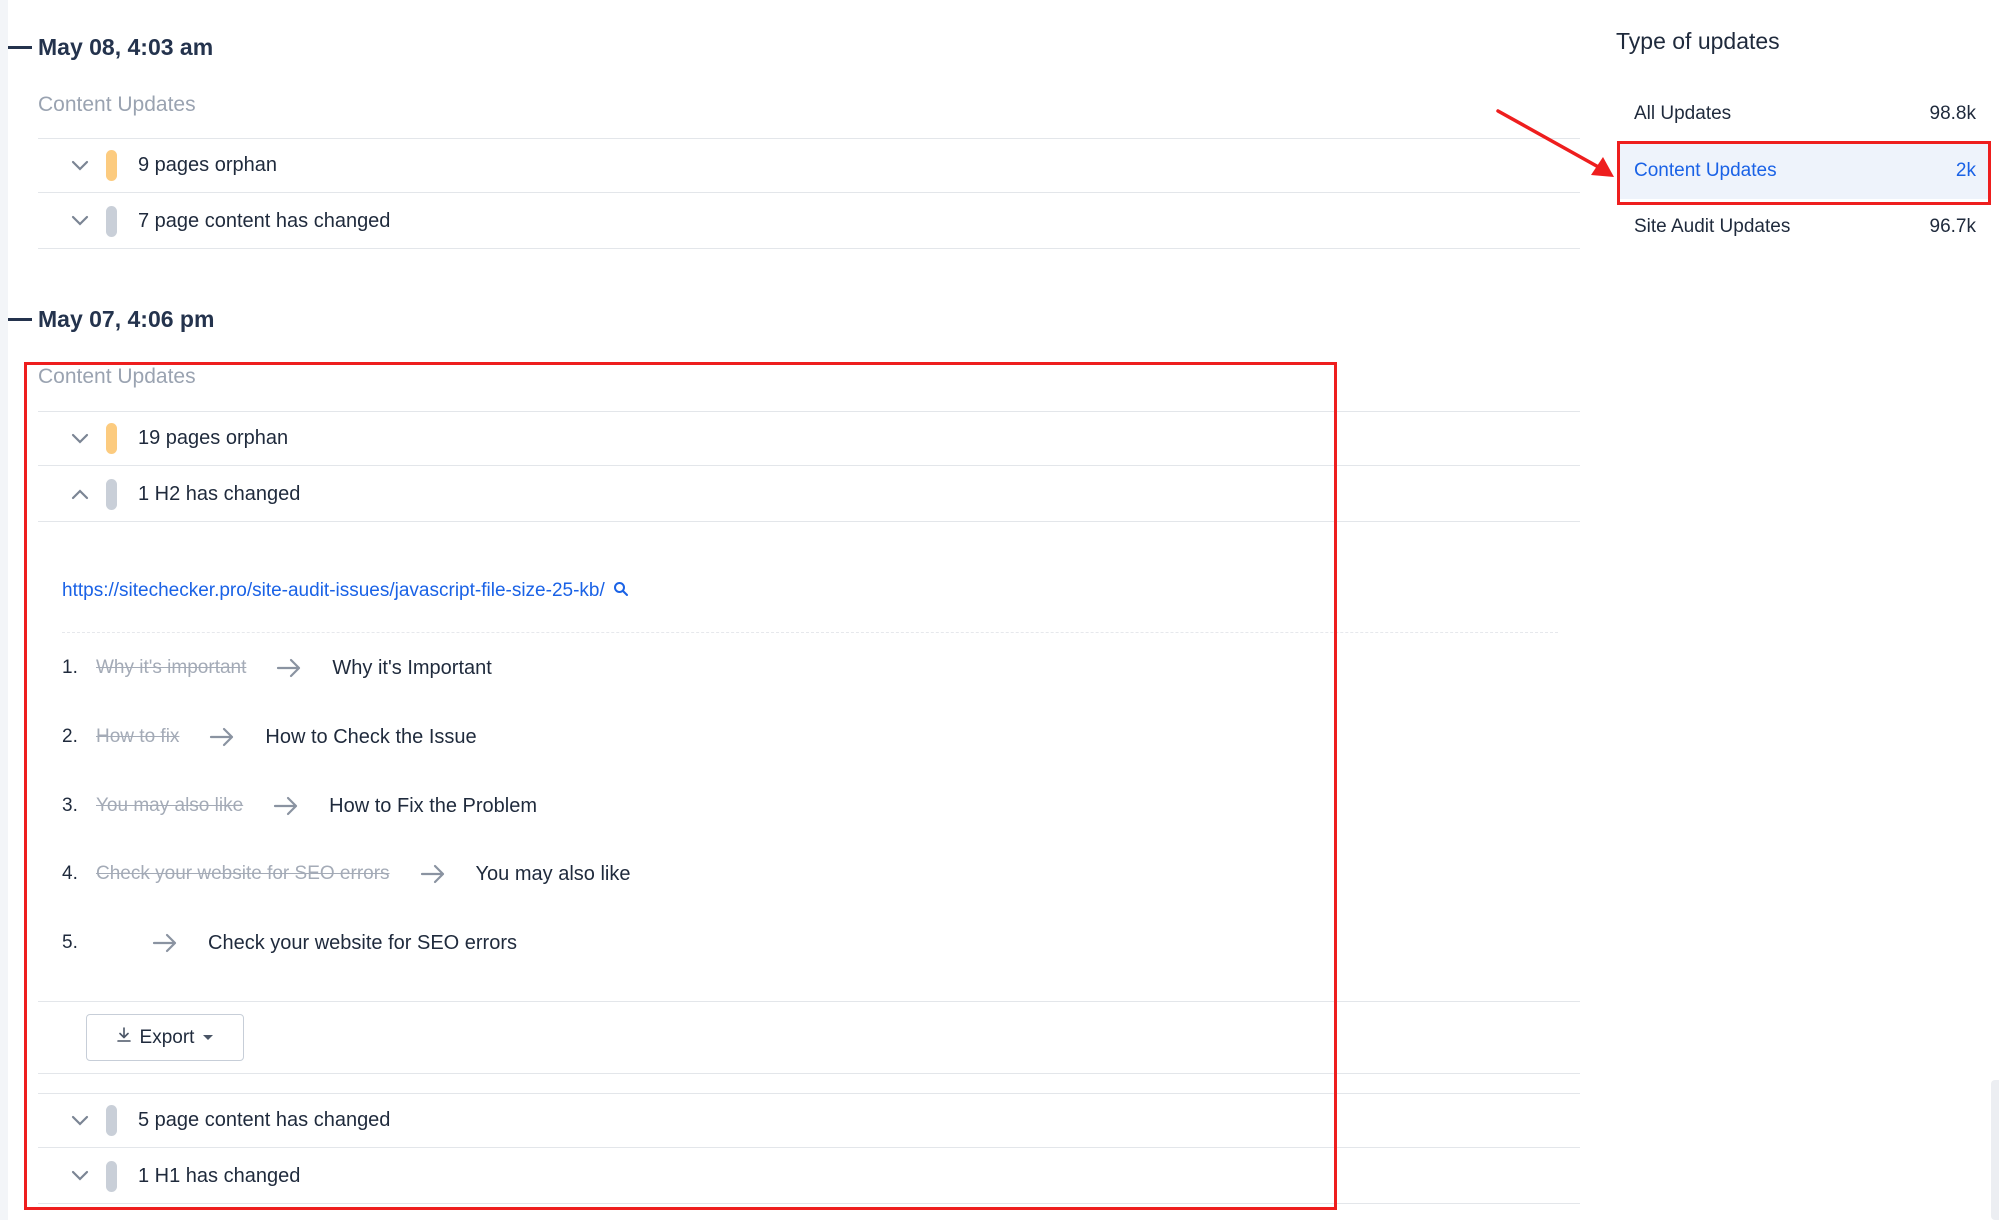 The width and height of the screenshot is (1999, 1220). What do you see at coordinates (1698, 41) in the screenshot?
I see `sidebar-title: Type of updates` at bounding box center [1698, 41].